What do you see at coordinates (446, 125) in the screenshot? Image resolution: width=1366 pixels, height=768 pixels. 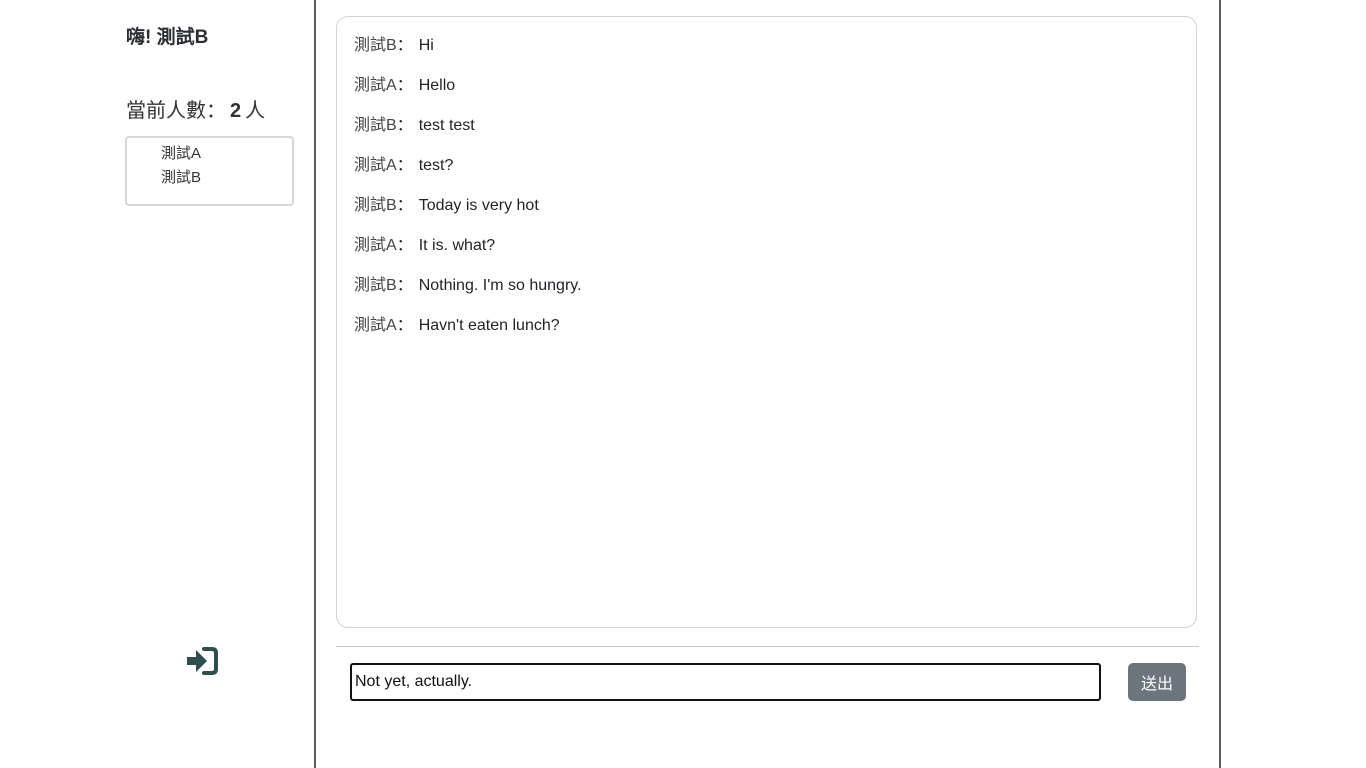 I see `message-text: test test` at bounding box center [446, 125].